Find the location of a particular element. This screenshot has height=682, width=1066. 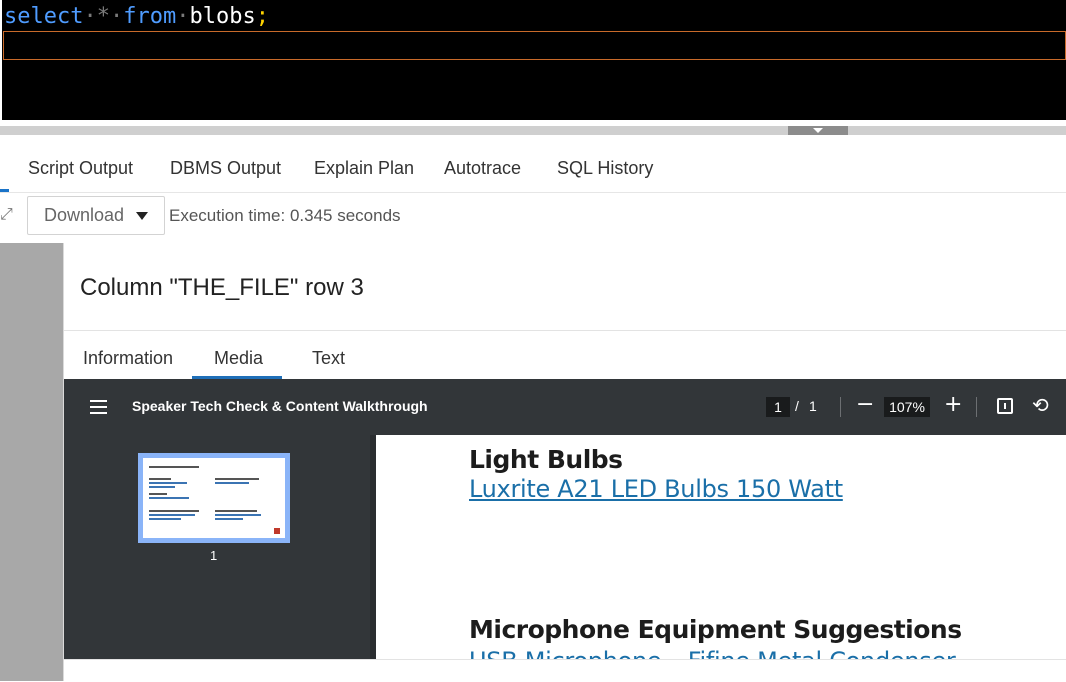

page-total: 1 is located at coordinates (813, 406).